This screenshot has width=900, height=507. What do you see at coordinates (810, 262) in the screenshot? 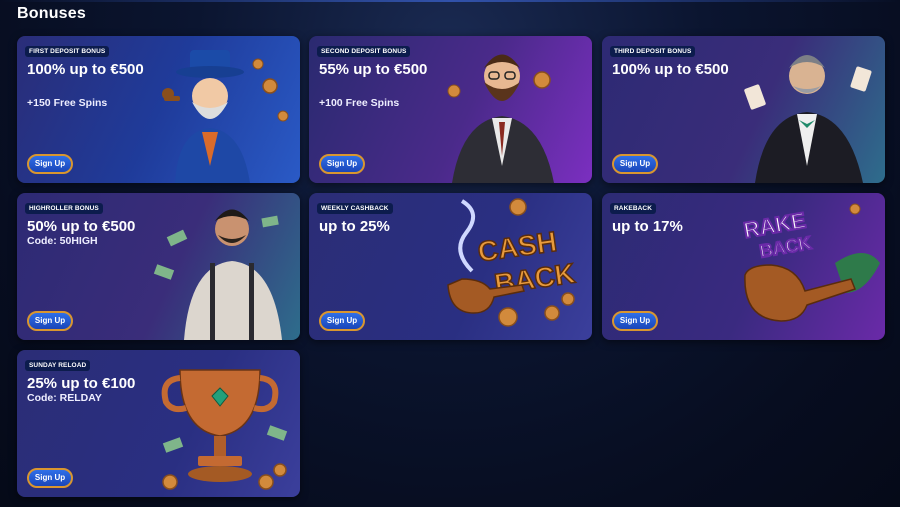
I see `rakeback-pipe-illustration: RAKE BACK` at bounding box center [810, 262].